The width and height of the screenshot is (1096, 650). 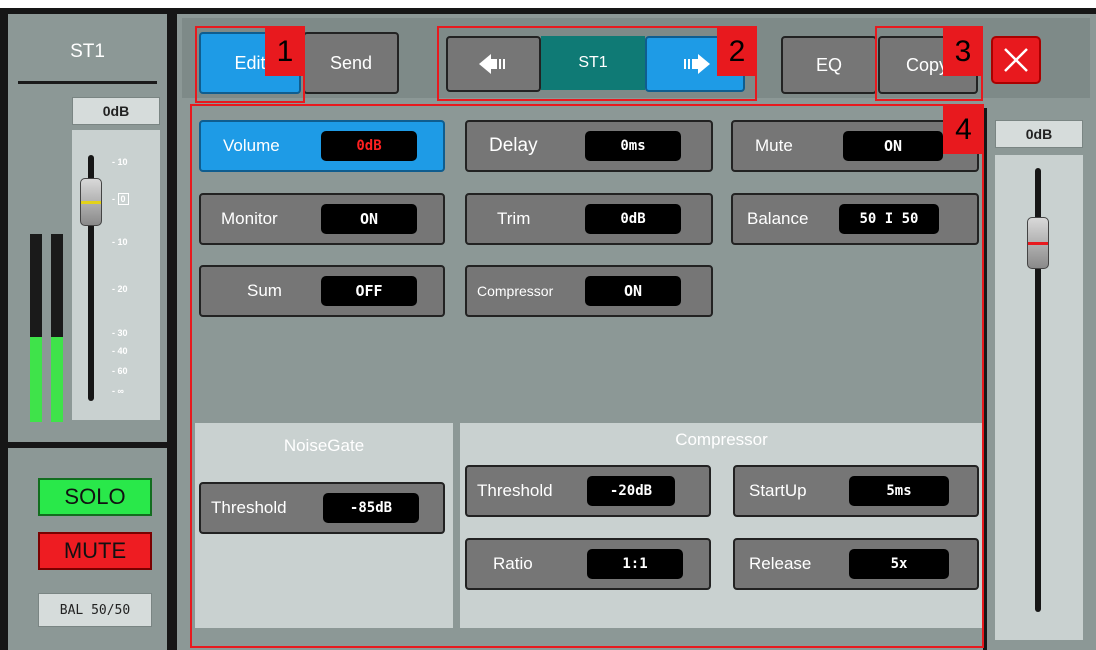 What do you see at coordinates (116, 111) in the screenshot?
I see `channel-fader-value: 0dB` at bounding box center [116, 111].